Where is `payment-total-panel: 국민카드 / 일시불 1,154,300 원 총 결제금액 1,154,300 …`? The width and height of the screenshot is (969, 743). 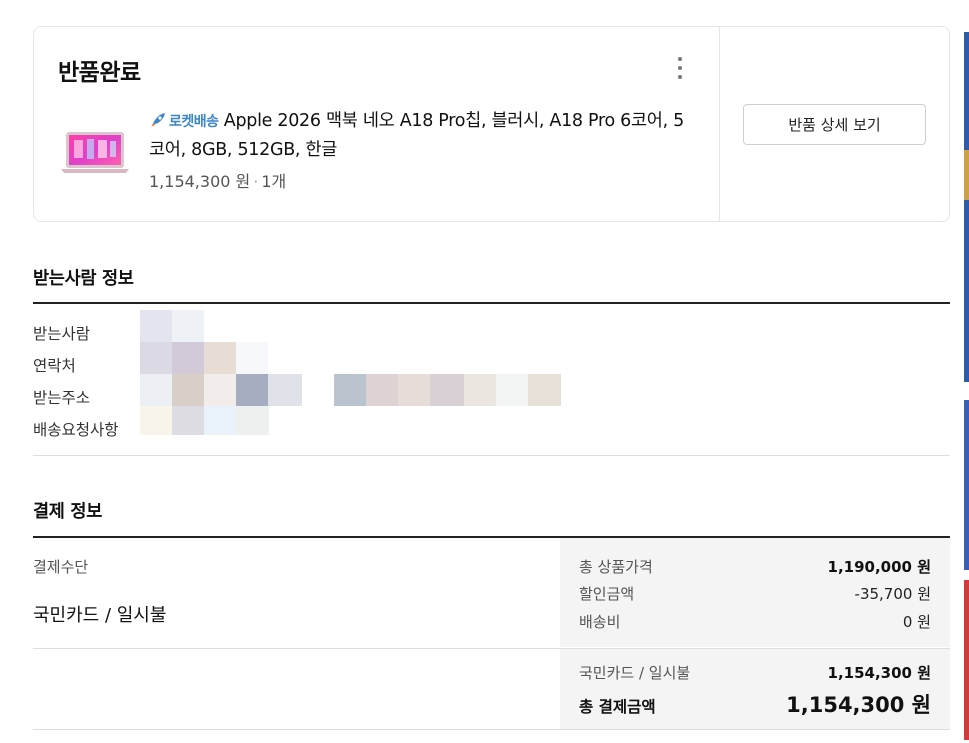
payment-total-panel: 국민카드 / 일시불 1,154,300 원 총 결제금액 1,154,300 … is located at coordinates (755, 689).